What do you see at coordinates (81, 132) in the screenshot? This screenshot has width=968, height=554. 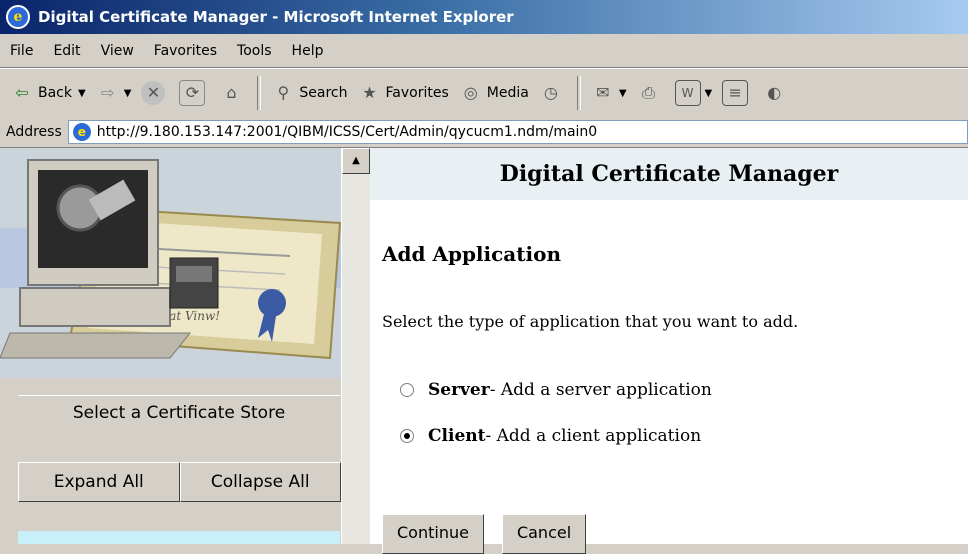 I see `page-icon: e` at bounding box center [81, 132].